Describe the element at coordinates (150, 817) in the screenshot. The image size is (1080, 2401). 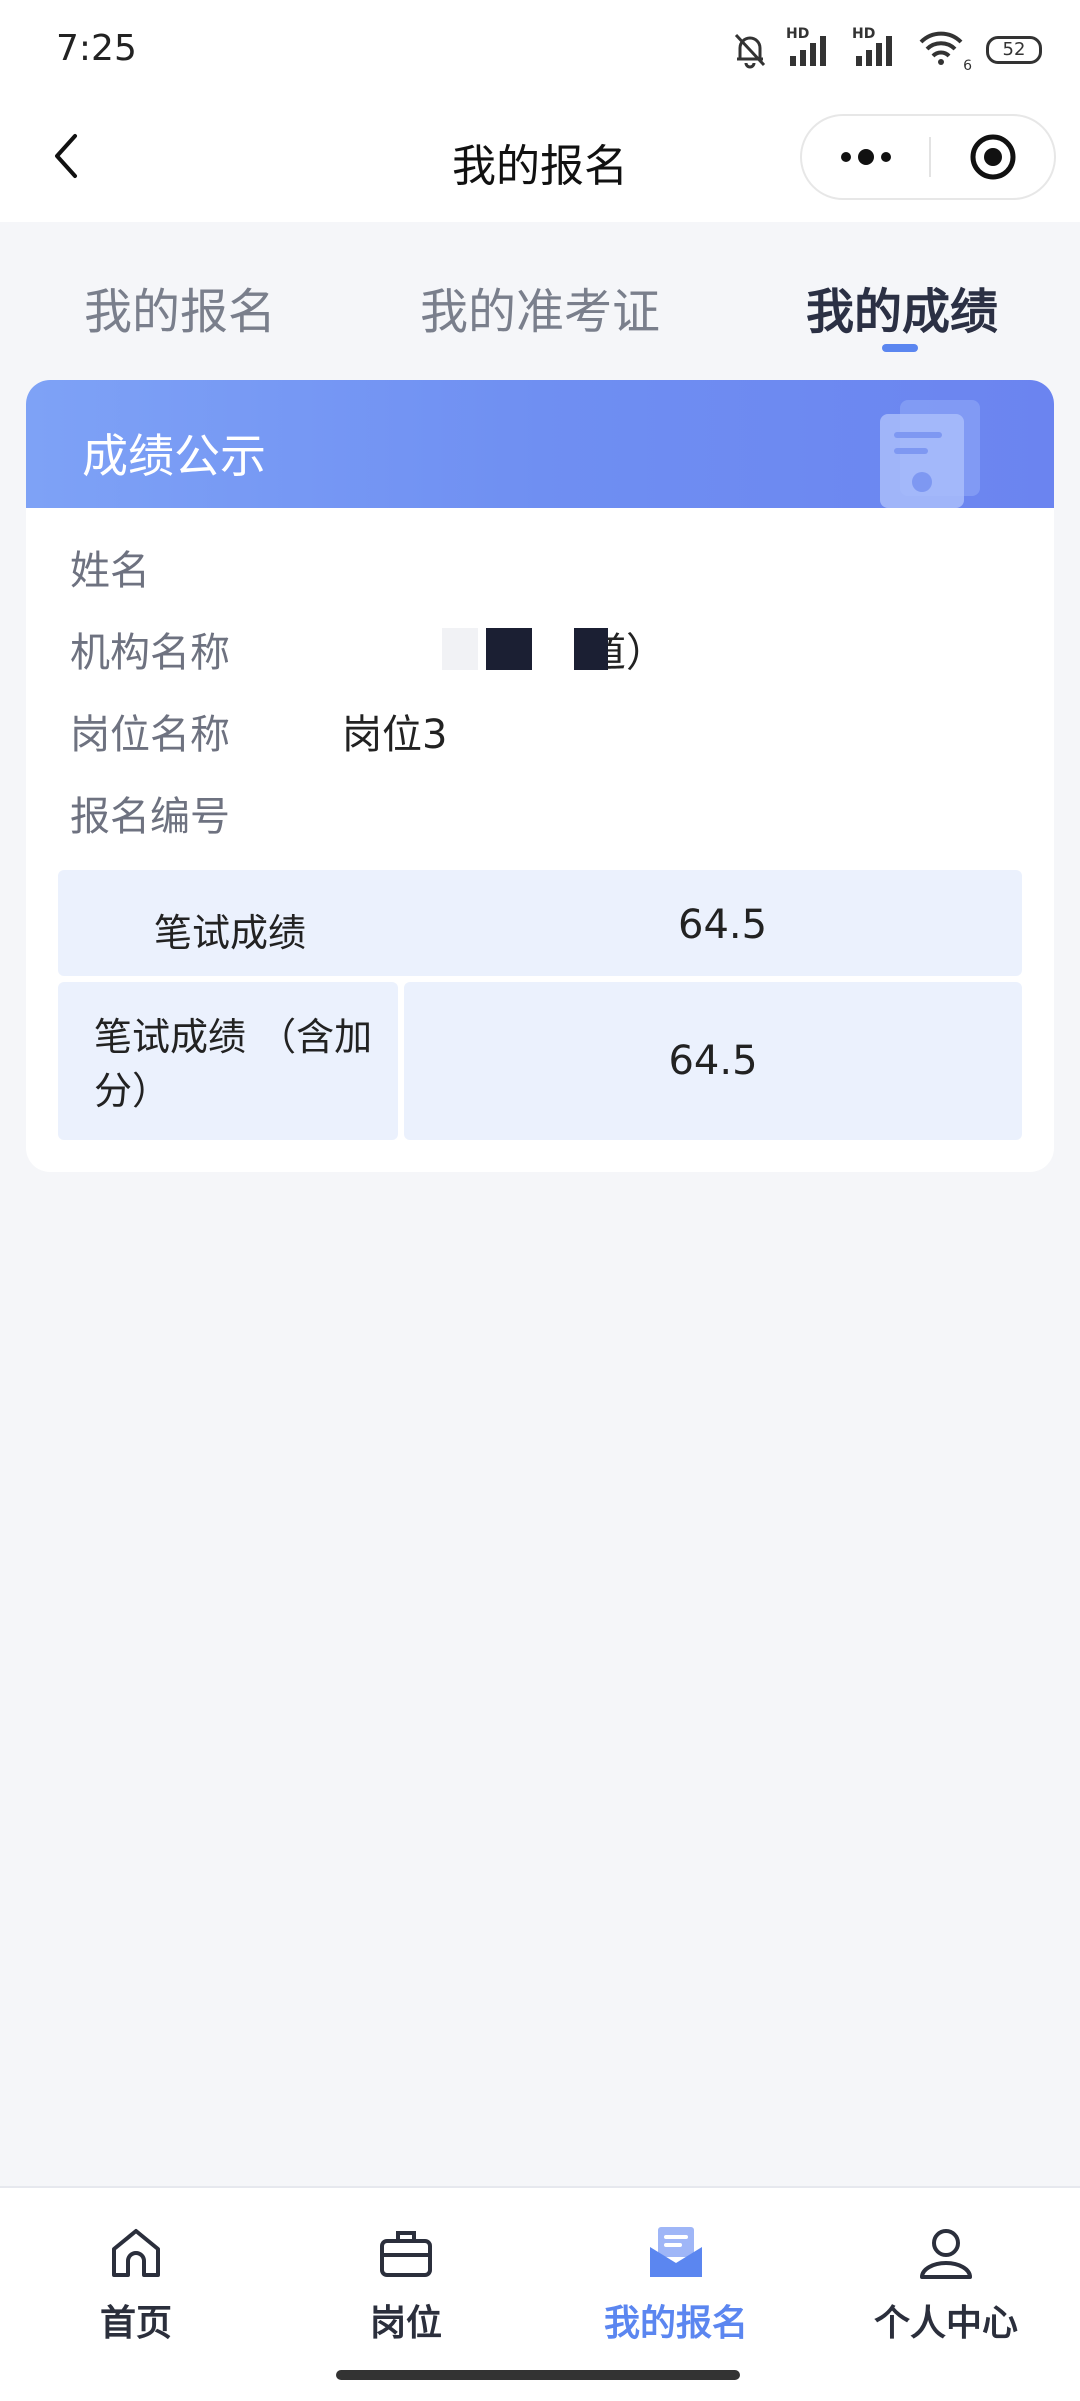
I see `field-label-reg-no: 报名编号` at that location.